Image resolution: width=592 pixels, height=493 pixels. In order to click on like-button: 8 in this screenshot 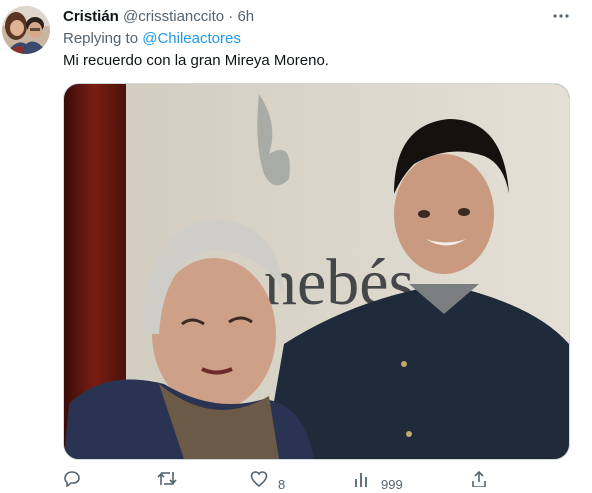, I will do `click(267, 481)`.